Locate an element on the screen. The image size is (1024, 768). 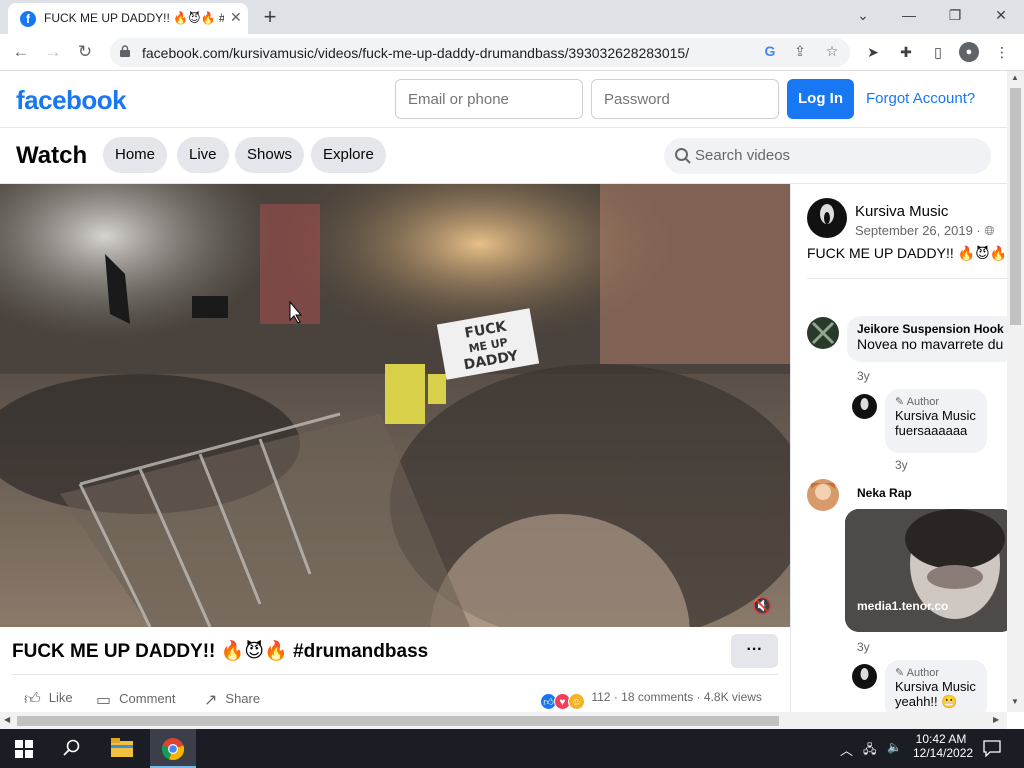
minimize-icon: — is located at coordinates (909, 16).